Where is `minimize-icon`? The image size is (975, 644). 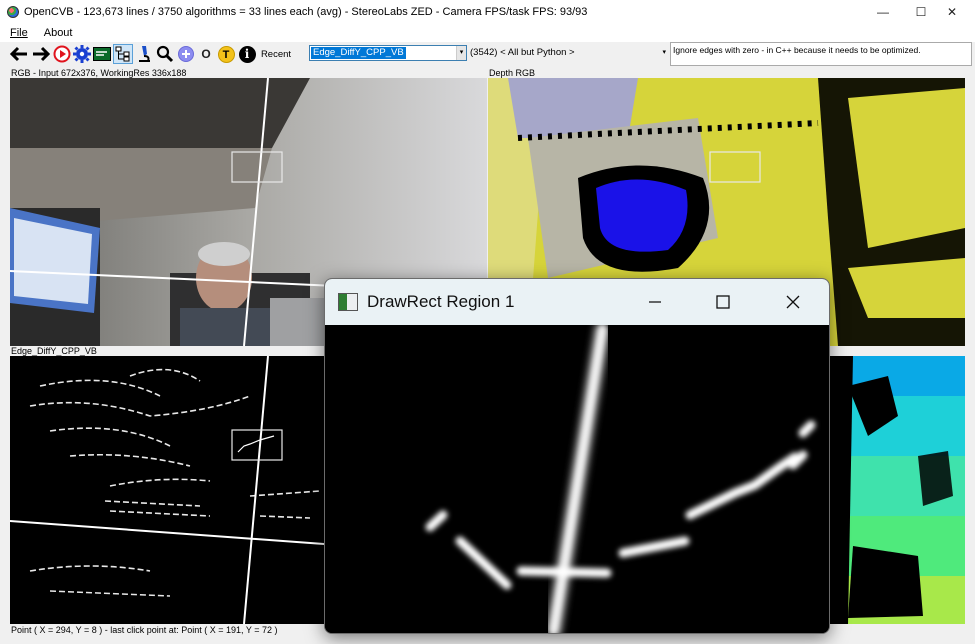
minimize-icon is located at coordinates (655, 302).